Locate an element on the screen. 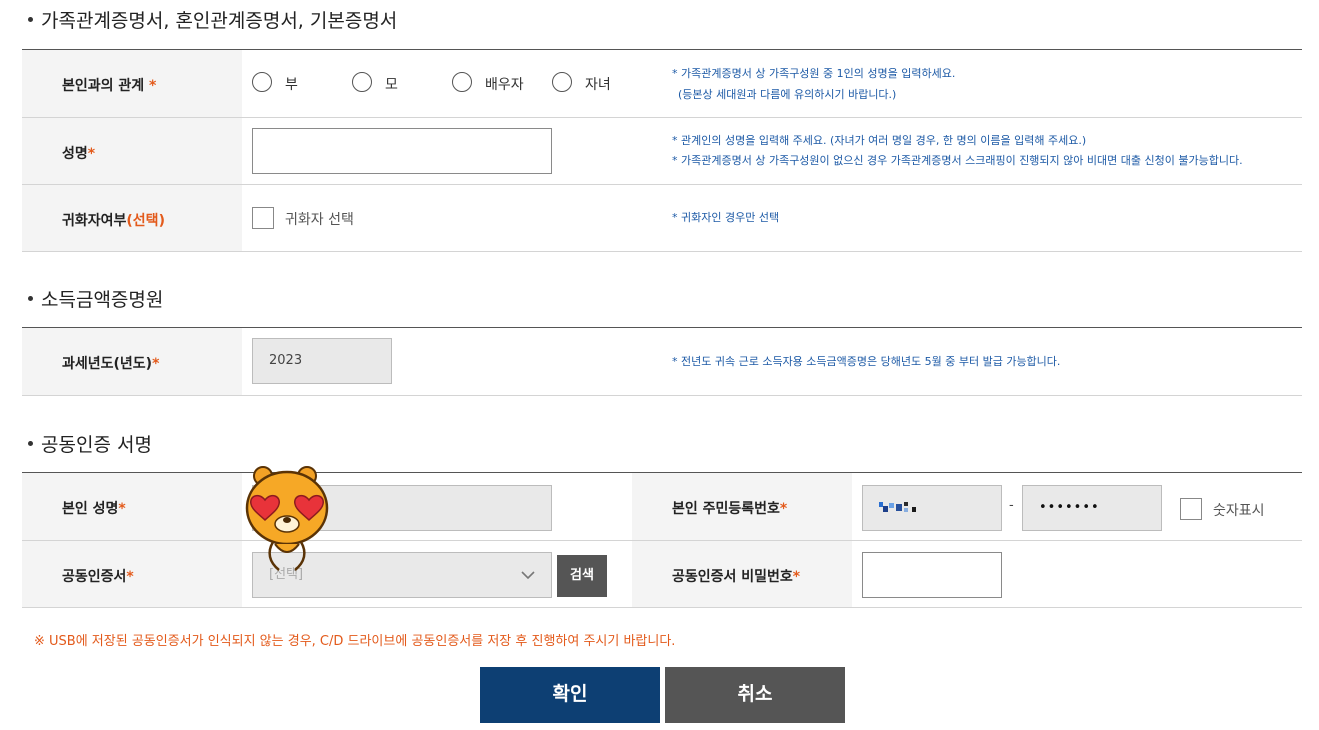 Image resolution: width=1319 pixels, height=730 pixels. masked-digits is located at coordinates (899, 508).